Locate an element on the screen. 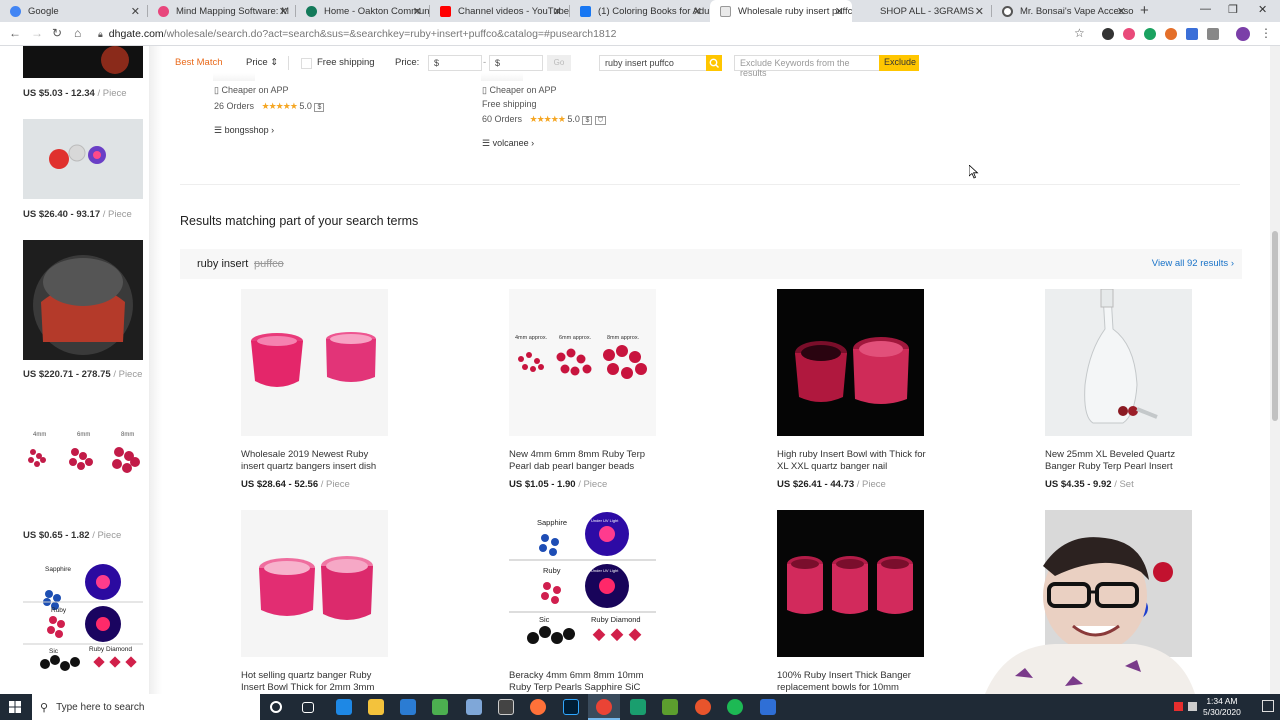  tab-google: Google ✕ is located at coordinates (74, 11).